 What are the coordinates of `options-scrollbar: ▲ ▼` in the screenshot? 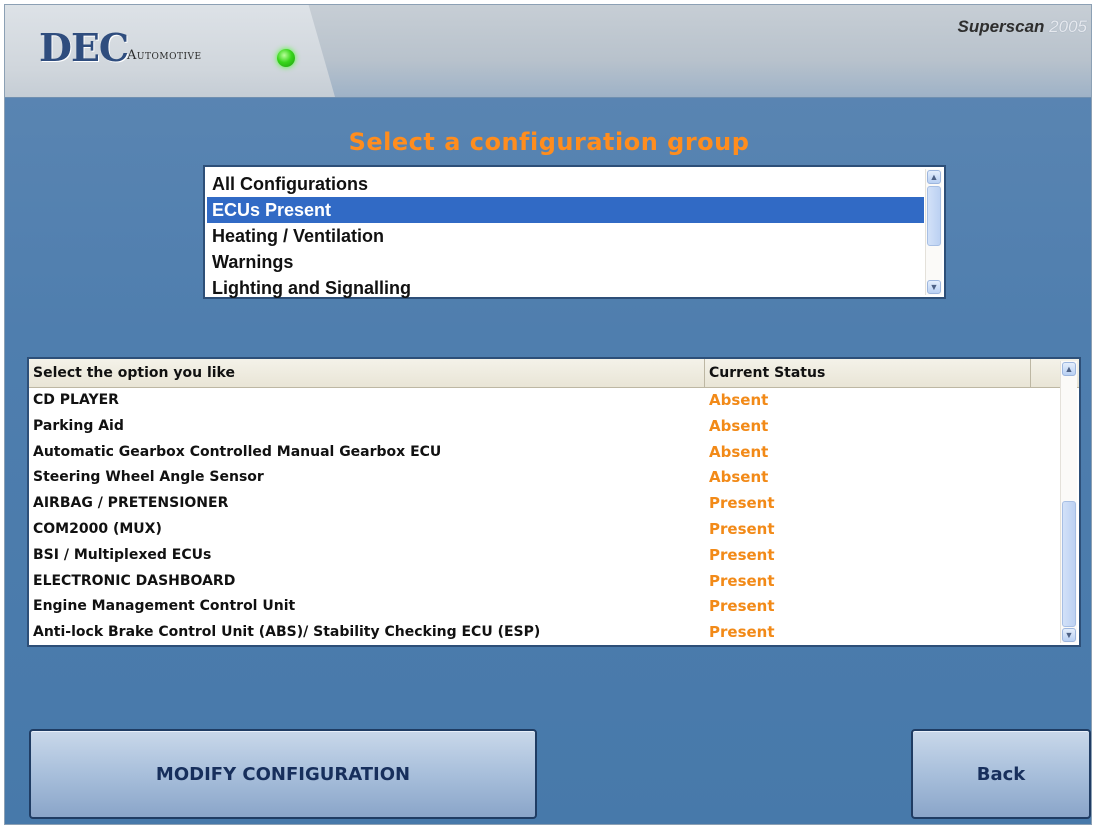 It's located at (1068, 502).